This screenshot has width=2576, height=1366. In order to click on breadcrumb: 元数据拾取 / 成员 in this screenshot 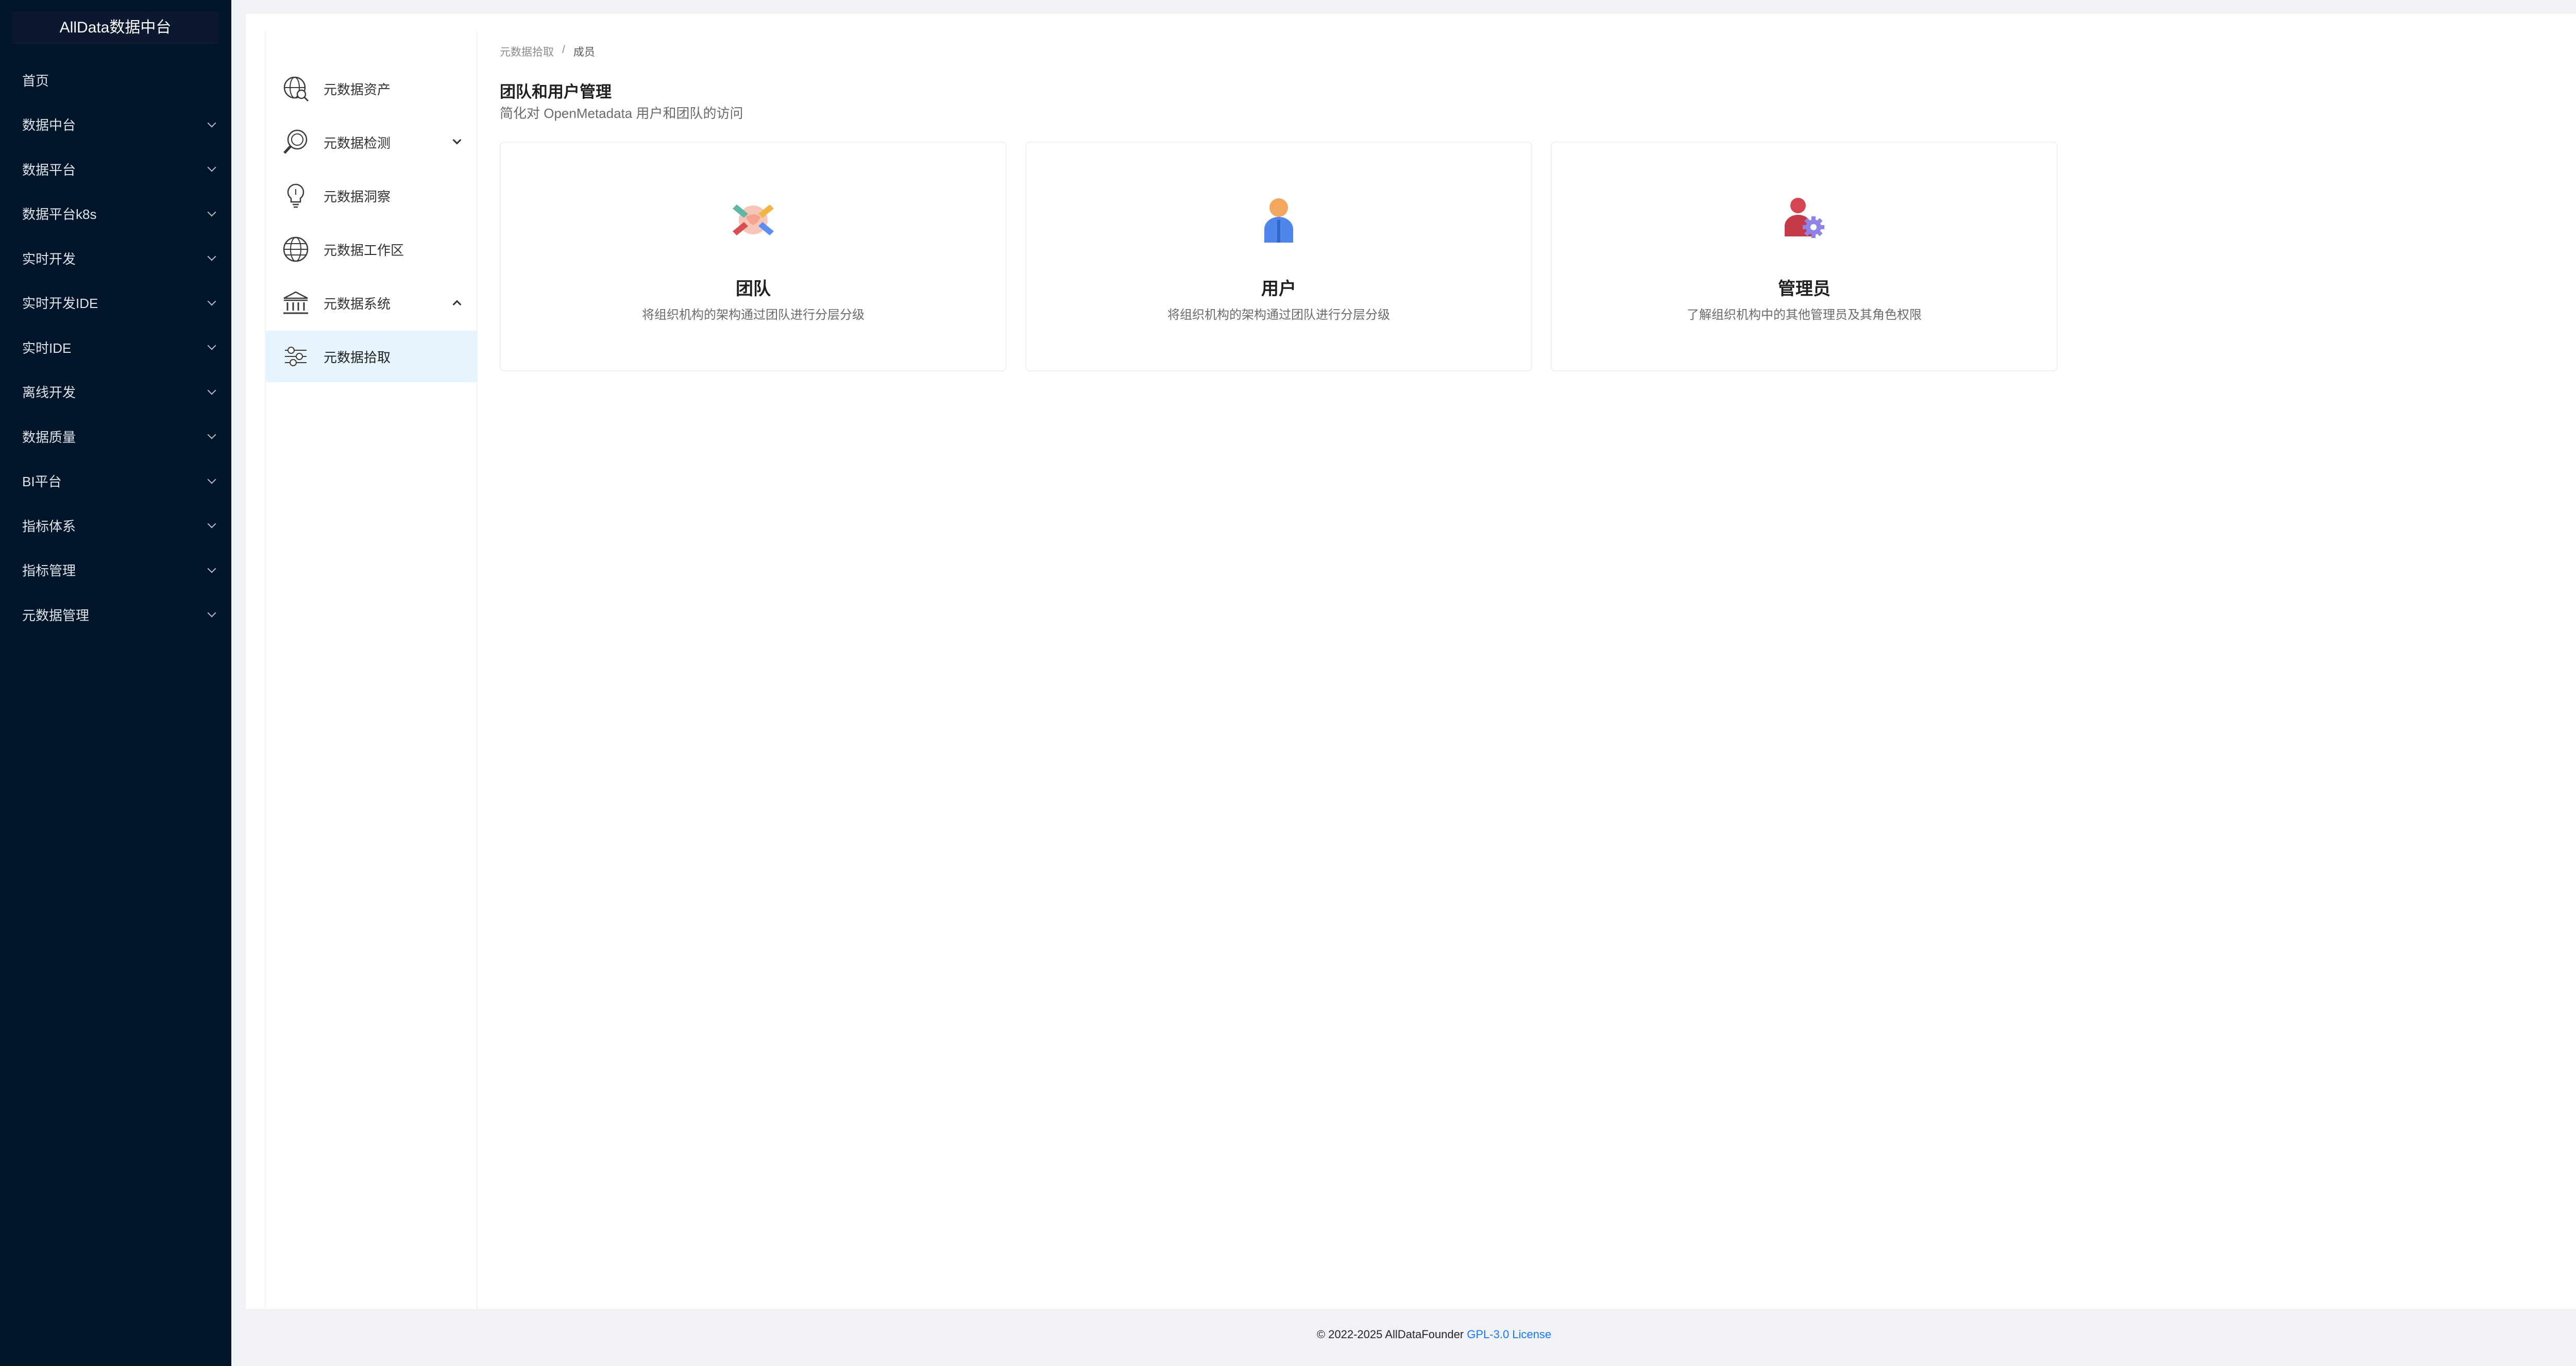, I will do `click(548, 51)`.